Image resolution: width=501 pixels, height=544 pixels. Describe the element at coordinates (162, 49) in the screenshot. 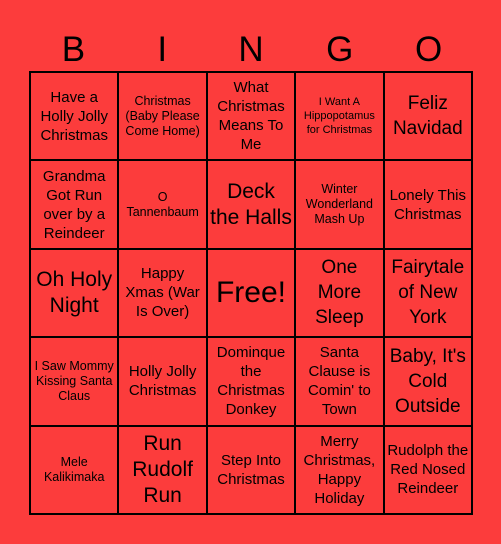

I see `header-letter-i: I` at that location.